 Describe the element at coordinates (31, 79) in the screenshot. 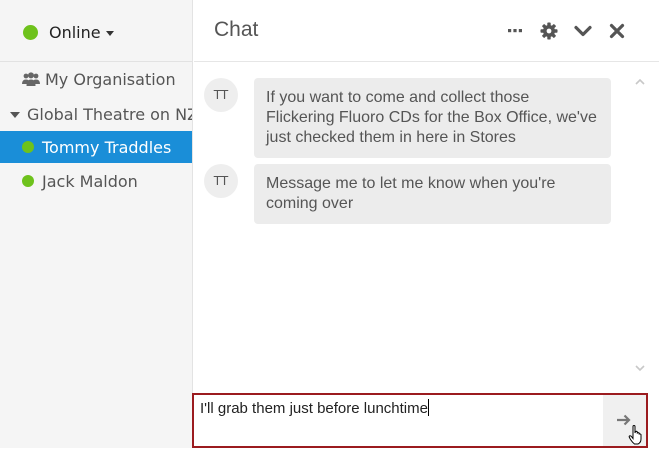

I see `people-icon` at that location.